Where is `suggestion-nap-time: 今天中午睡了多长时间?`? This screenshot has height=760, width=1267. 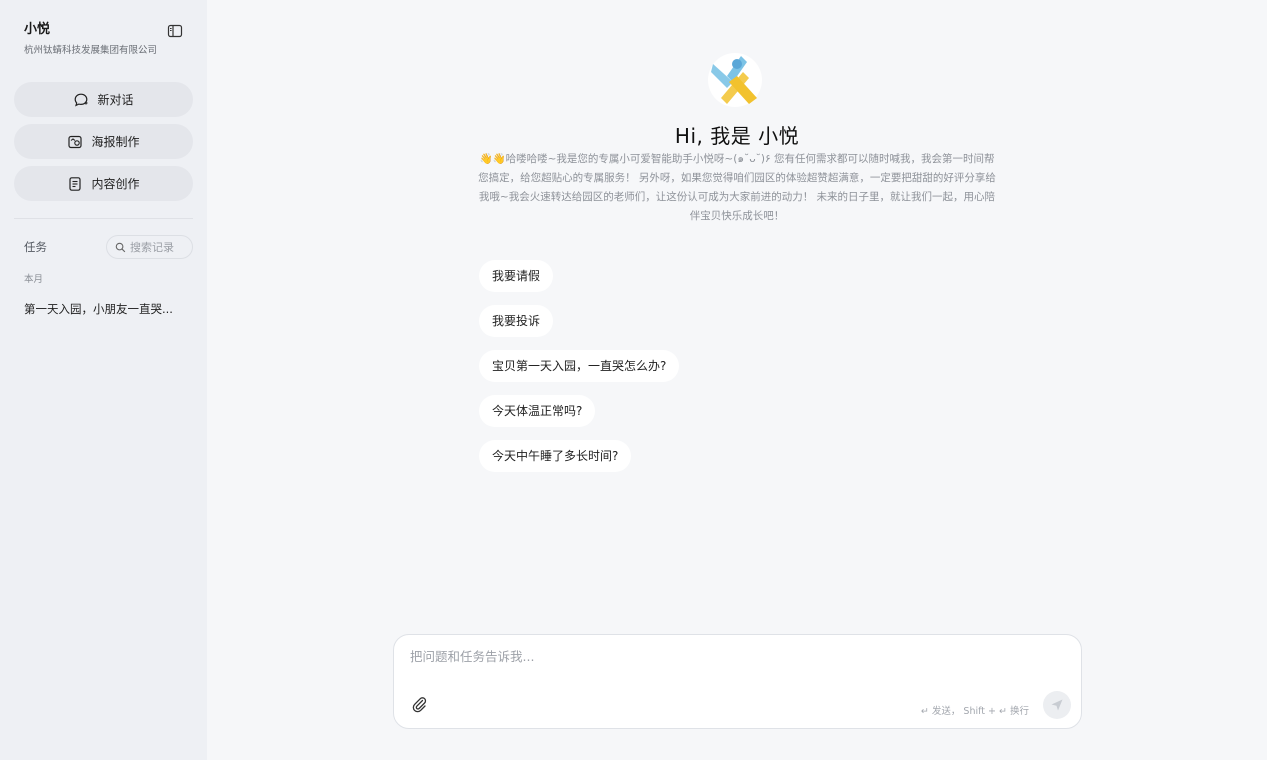
suggestion-nap-time: 今天中午睡了多长时间? is located at coordinates (555, 456).